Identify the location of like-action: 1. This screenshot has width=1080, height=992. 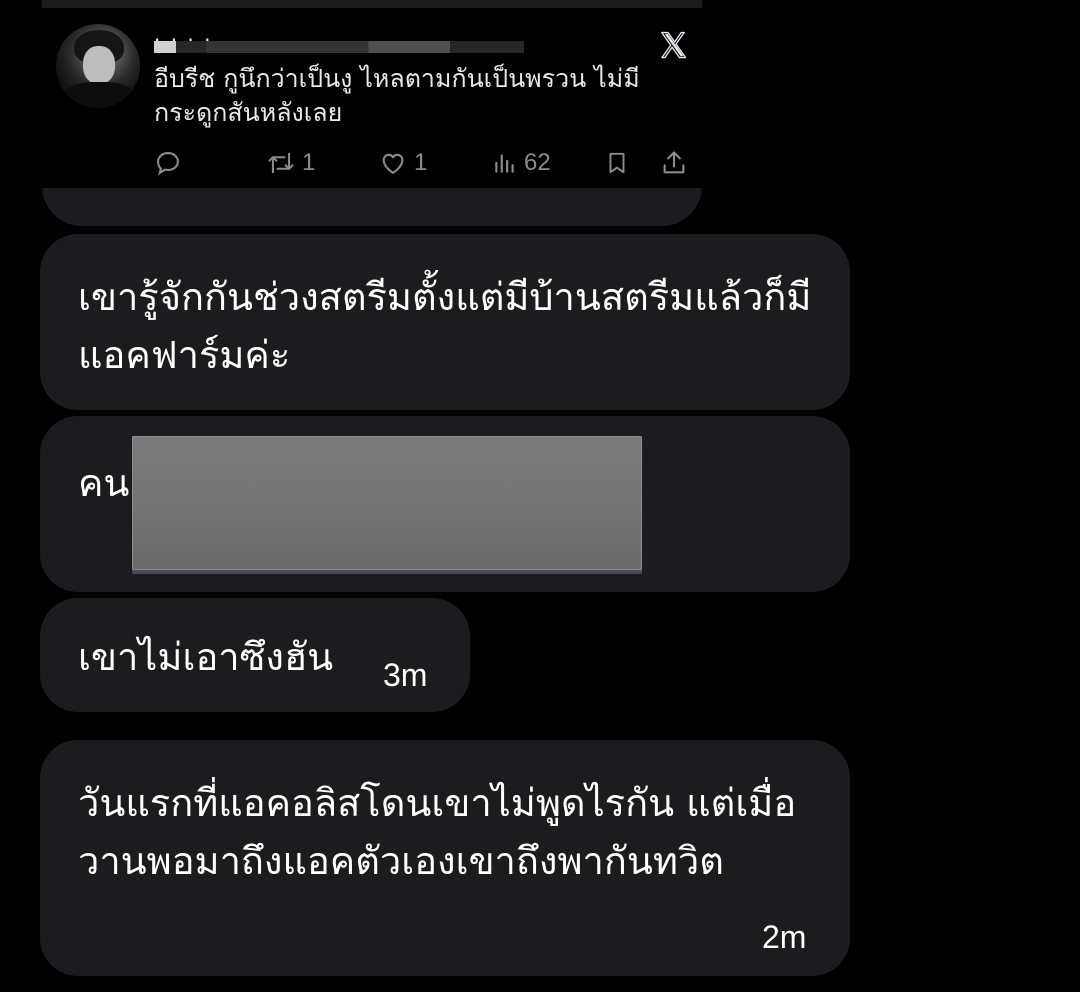
(402, 163).